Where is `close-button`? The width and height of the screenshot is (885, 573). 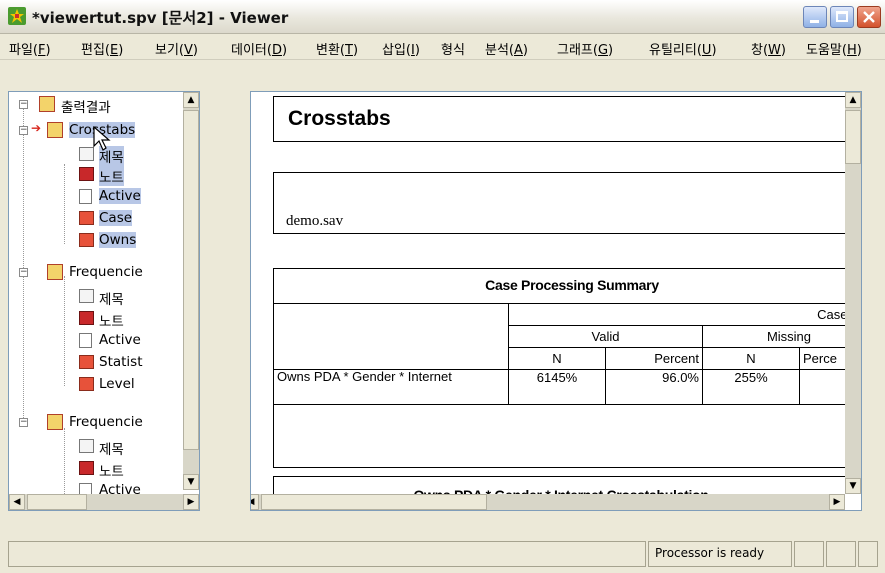
close-button is located at coordinates (869, 17).